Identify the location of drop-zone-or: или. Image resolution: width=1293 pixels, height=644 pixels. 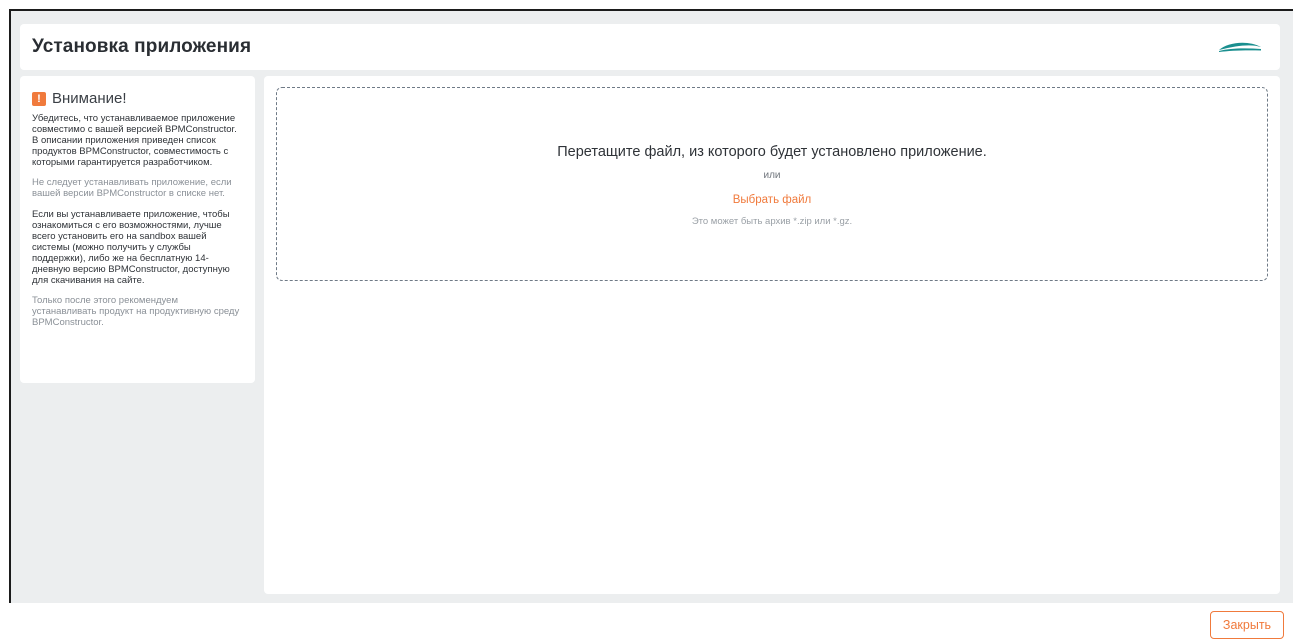
(772, 175).